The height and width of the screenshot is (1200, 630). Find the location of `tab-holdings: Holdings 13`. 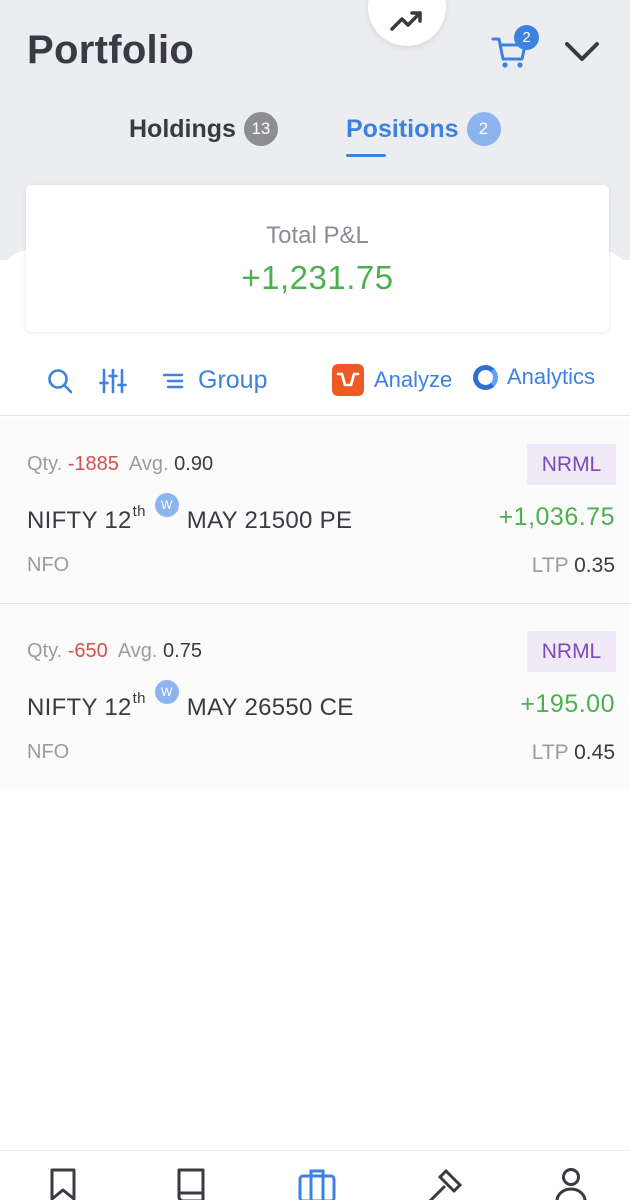

tab-holdings: Holdings 13 is located at coordinates (203, 129).